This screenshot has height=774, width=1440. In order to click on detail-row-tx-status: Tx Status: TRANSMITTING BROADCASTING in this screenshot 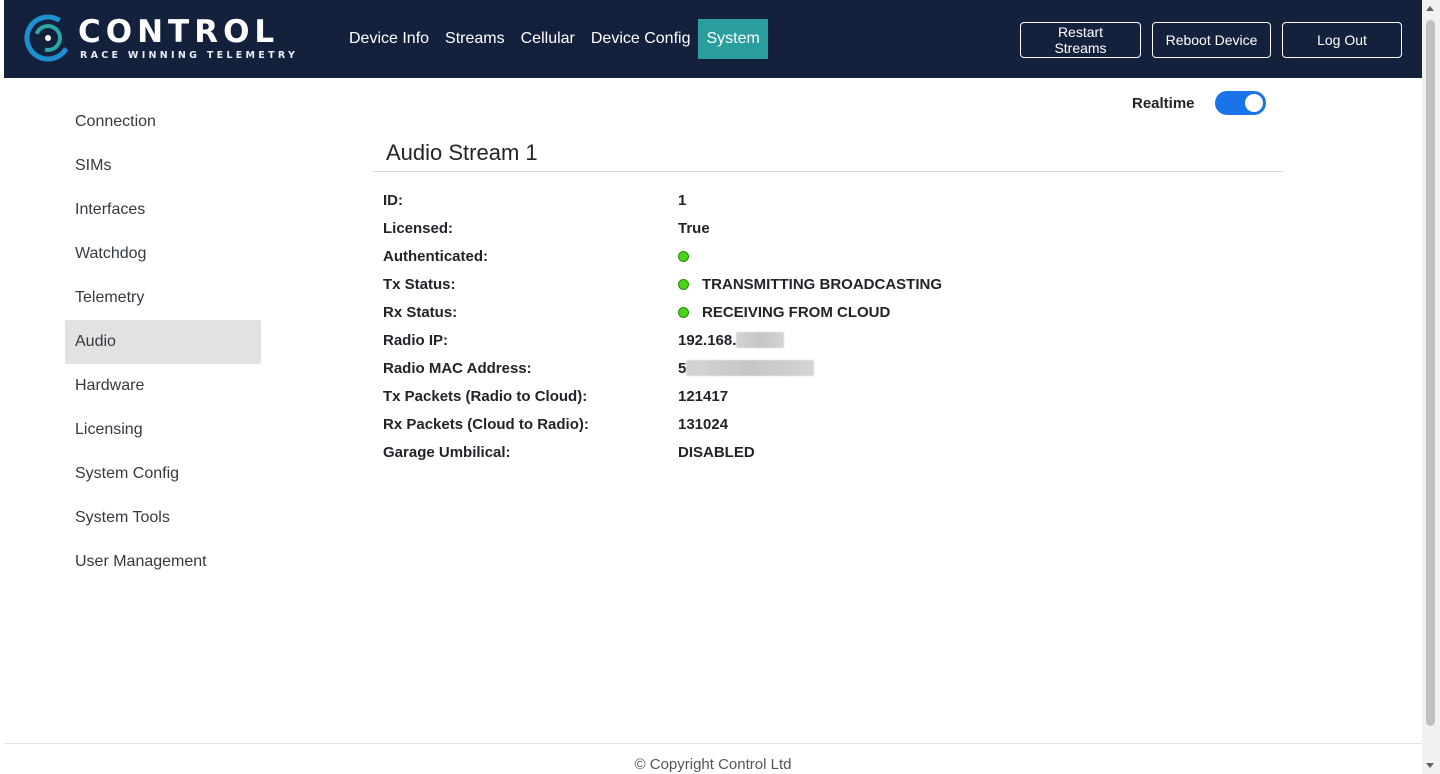, I will do `click(828, 284)`.